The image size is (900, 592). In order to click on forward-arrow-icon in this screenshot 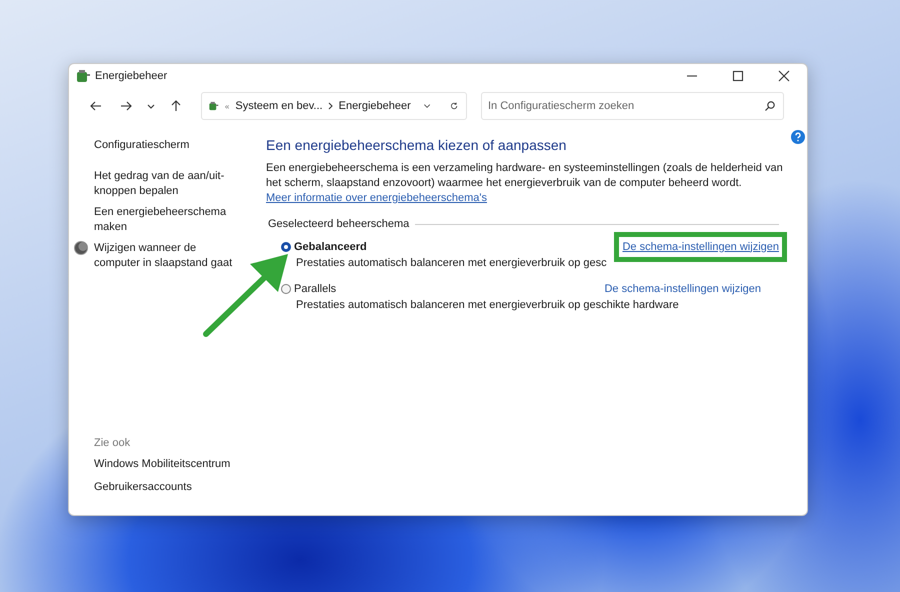, I will do `click(126, 106)`.